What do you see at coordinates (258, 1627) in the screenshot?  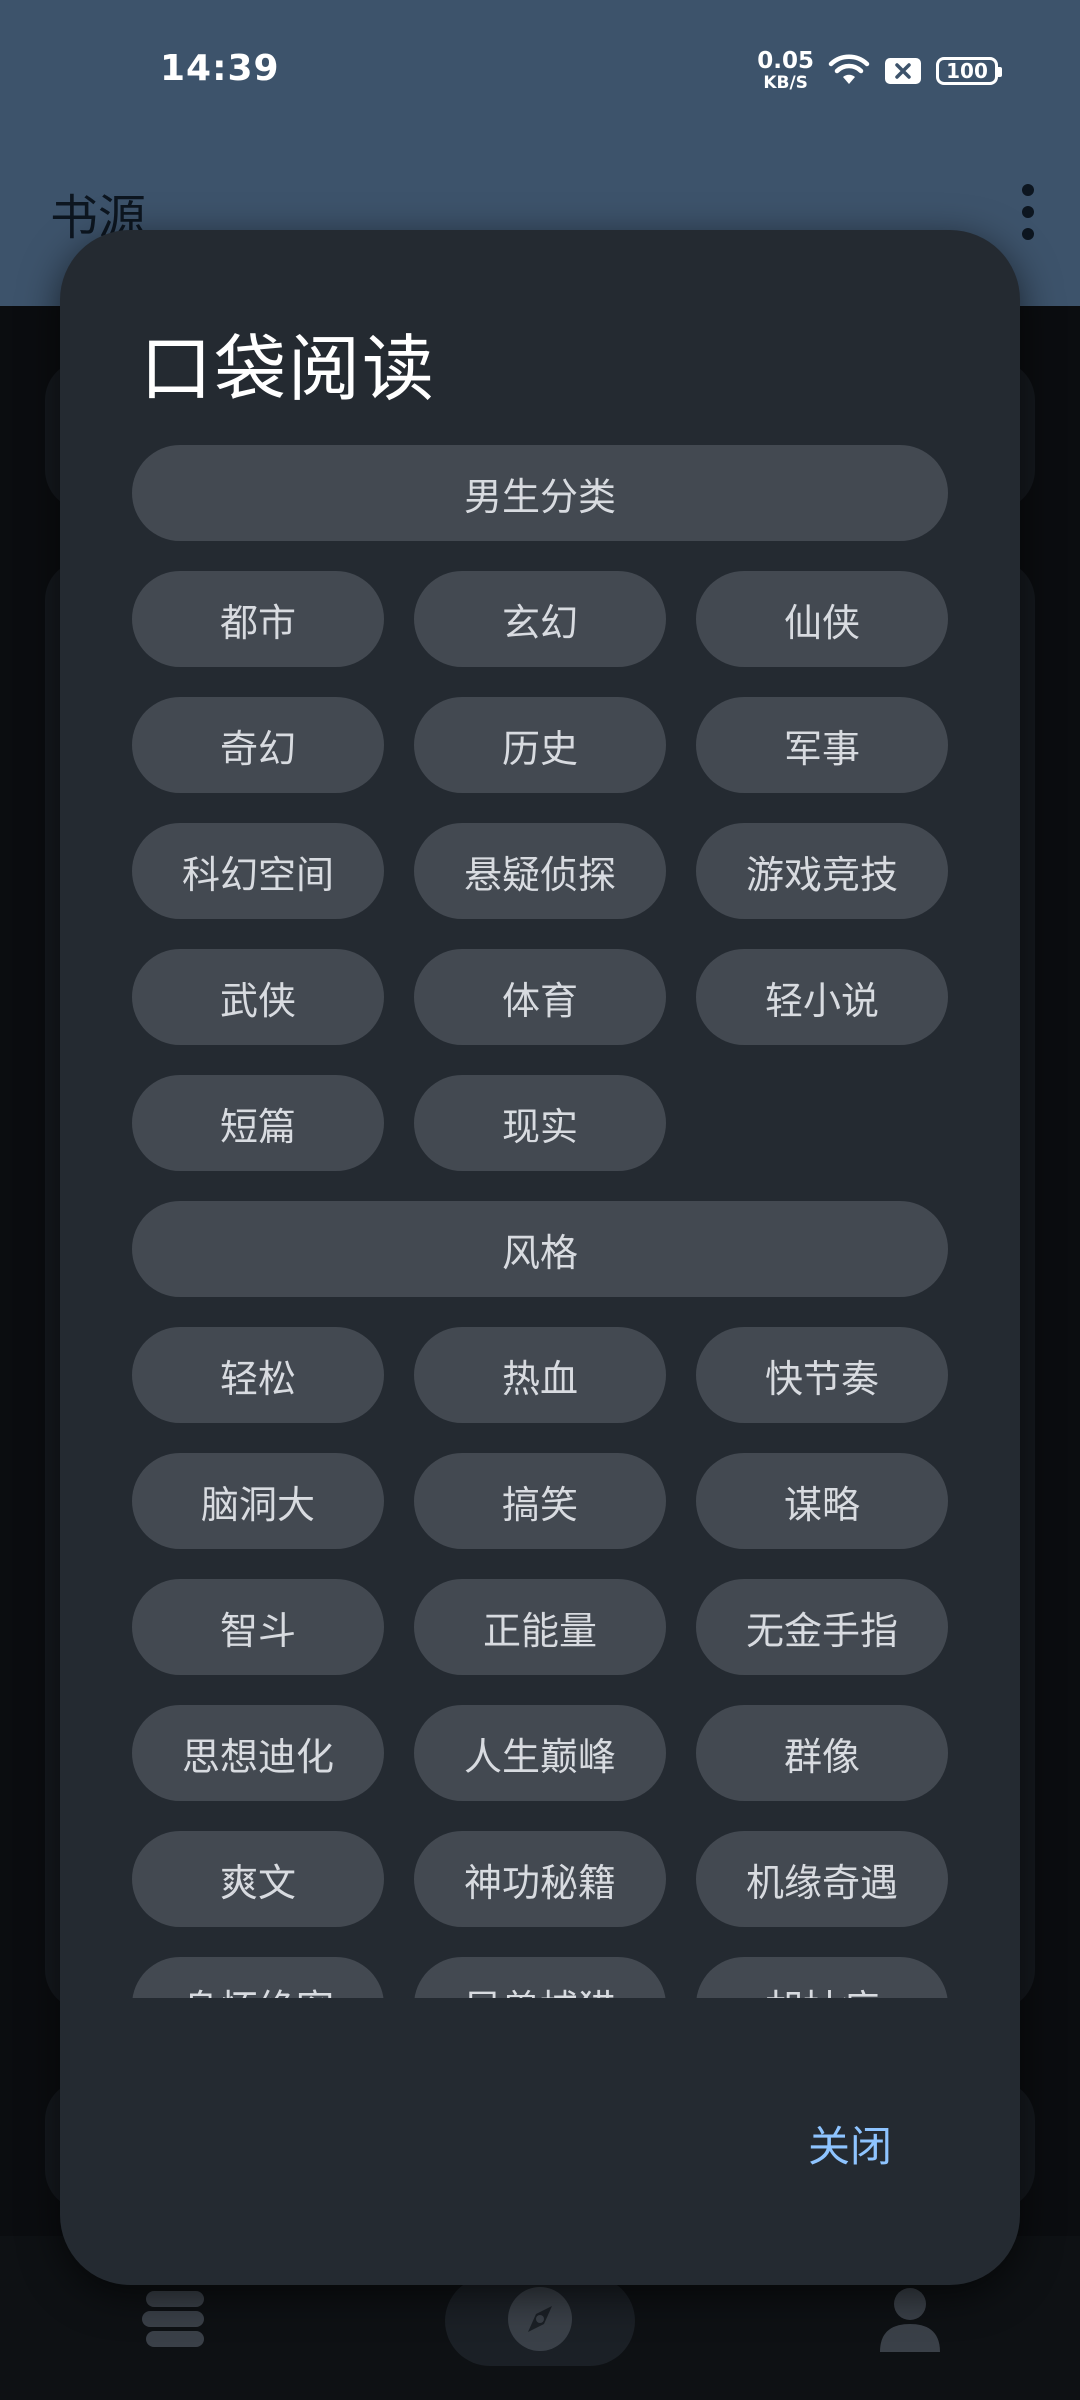 I see `category-chip: 智斗` at bounding box center [258, 1627].